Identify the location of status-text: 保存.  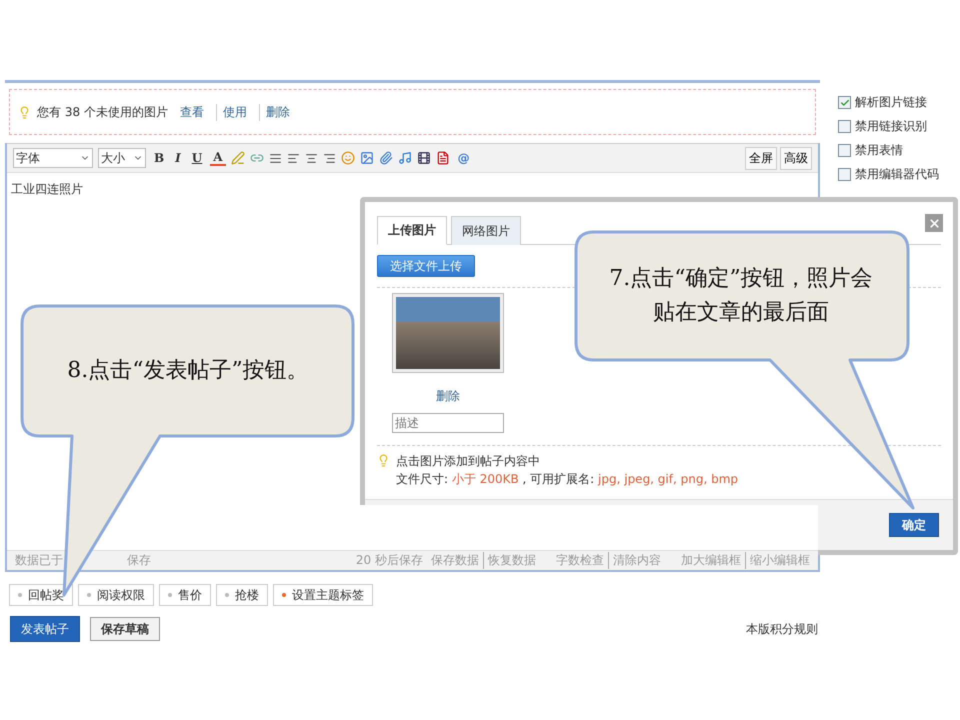
(139, 560).